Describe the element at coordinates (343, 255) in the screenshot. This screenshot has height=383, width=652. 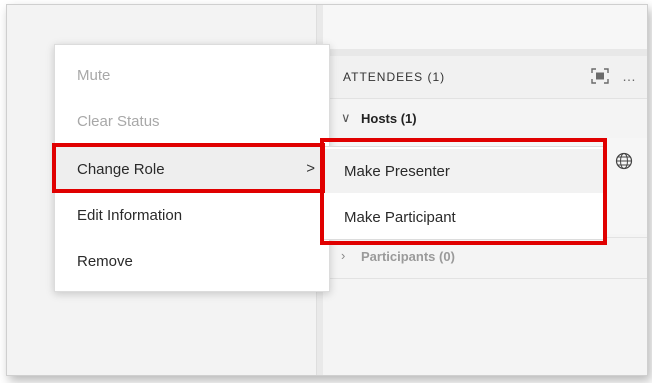
I see `chevron-right-icon: ›` at that location.